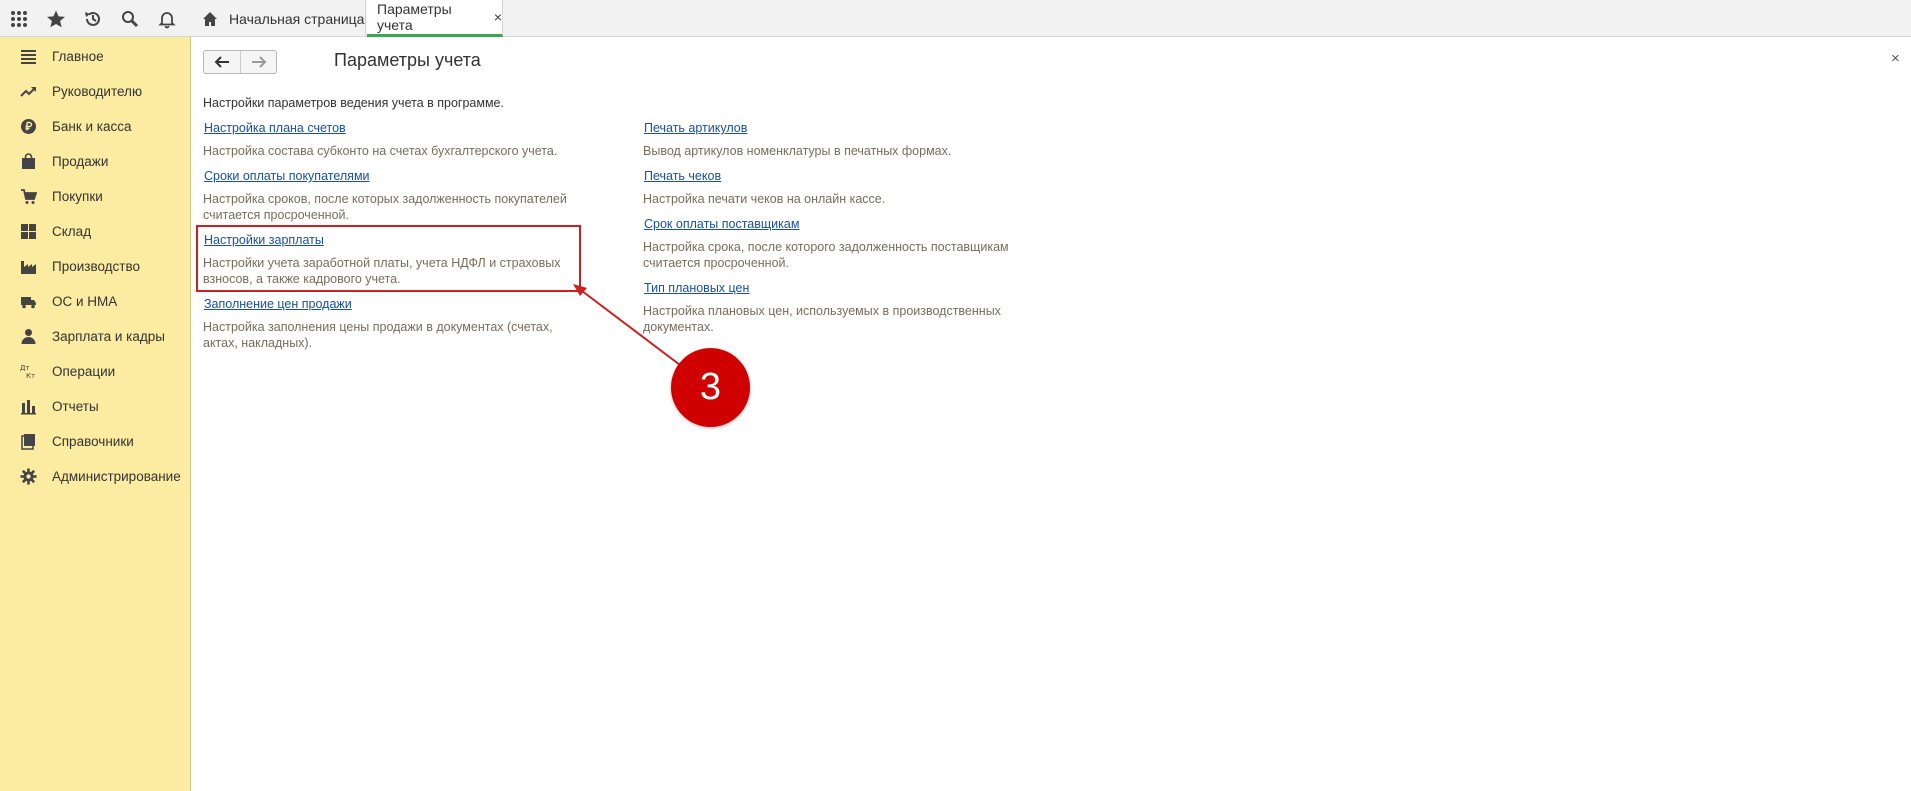  I want to click on sidebar-item-main: Главное, so click(95, 56).